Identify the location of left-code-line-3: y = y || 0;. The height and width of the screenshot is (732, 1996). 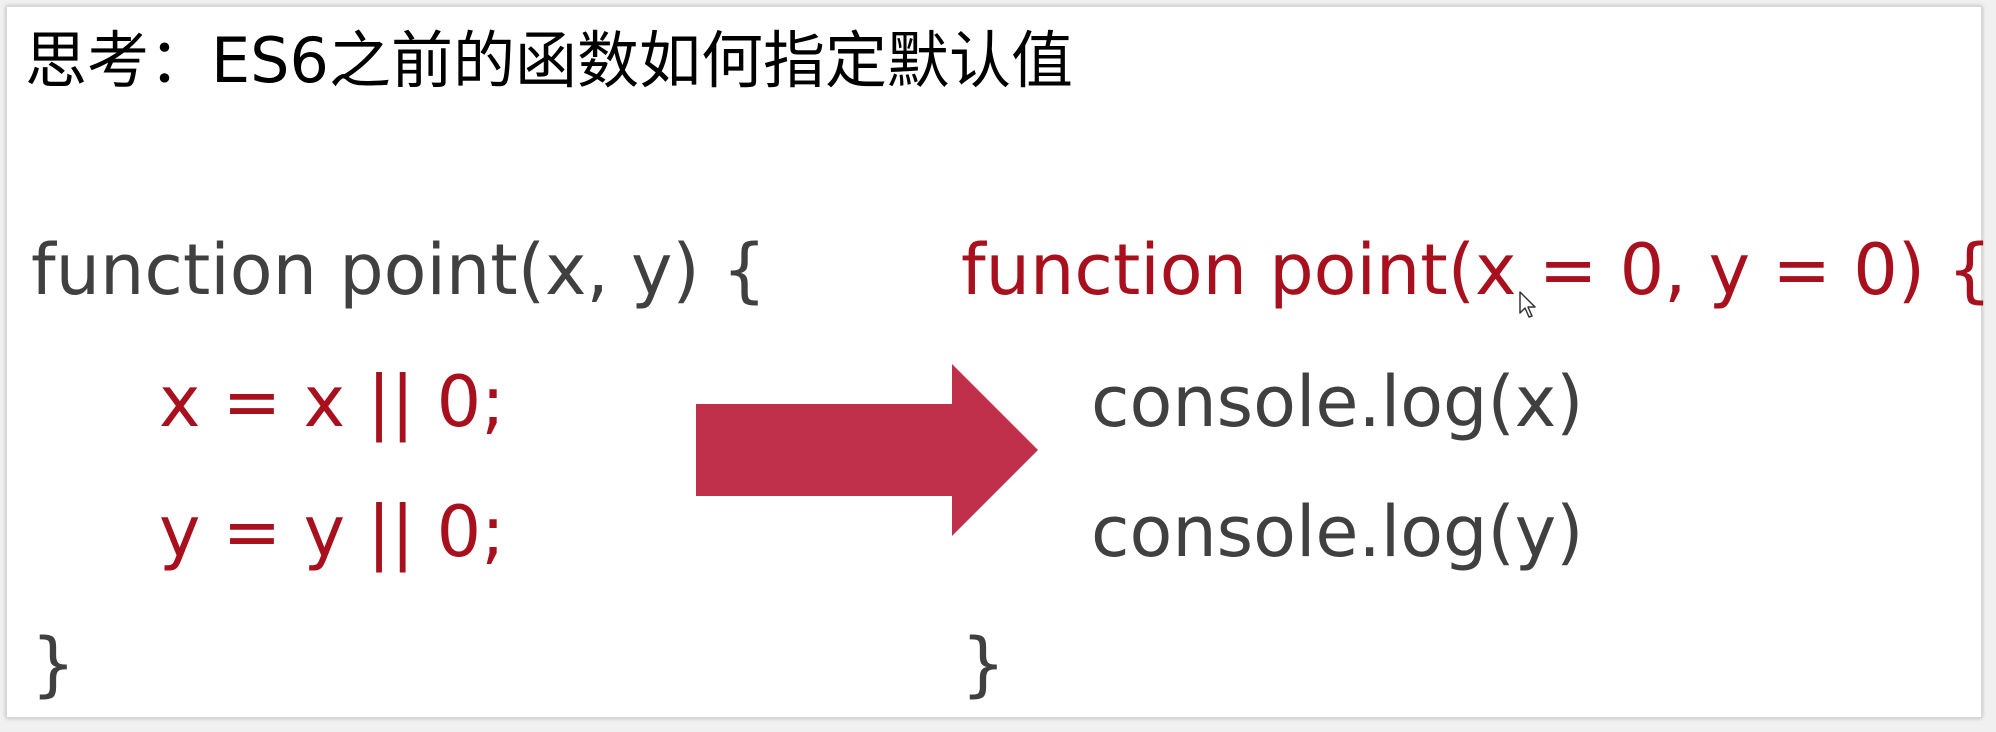
(332, 532).